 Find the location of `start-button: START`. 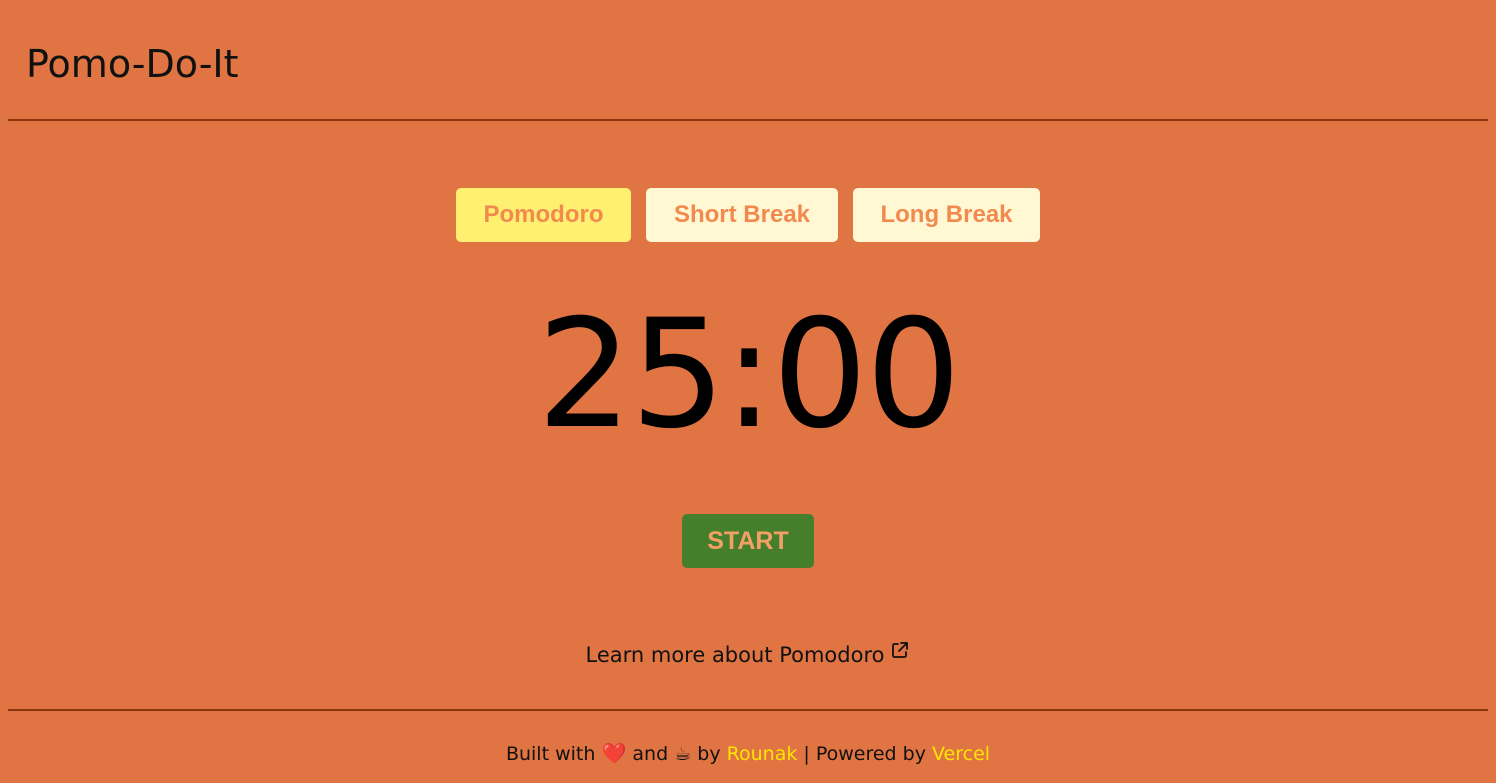

start-button: START is located at coordinates (748, 541).